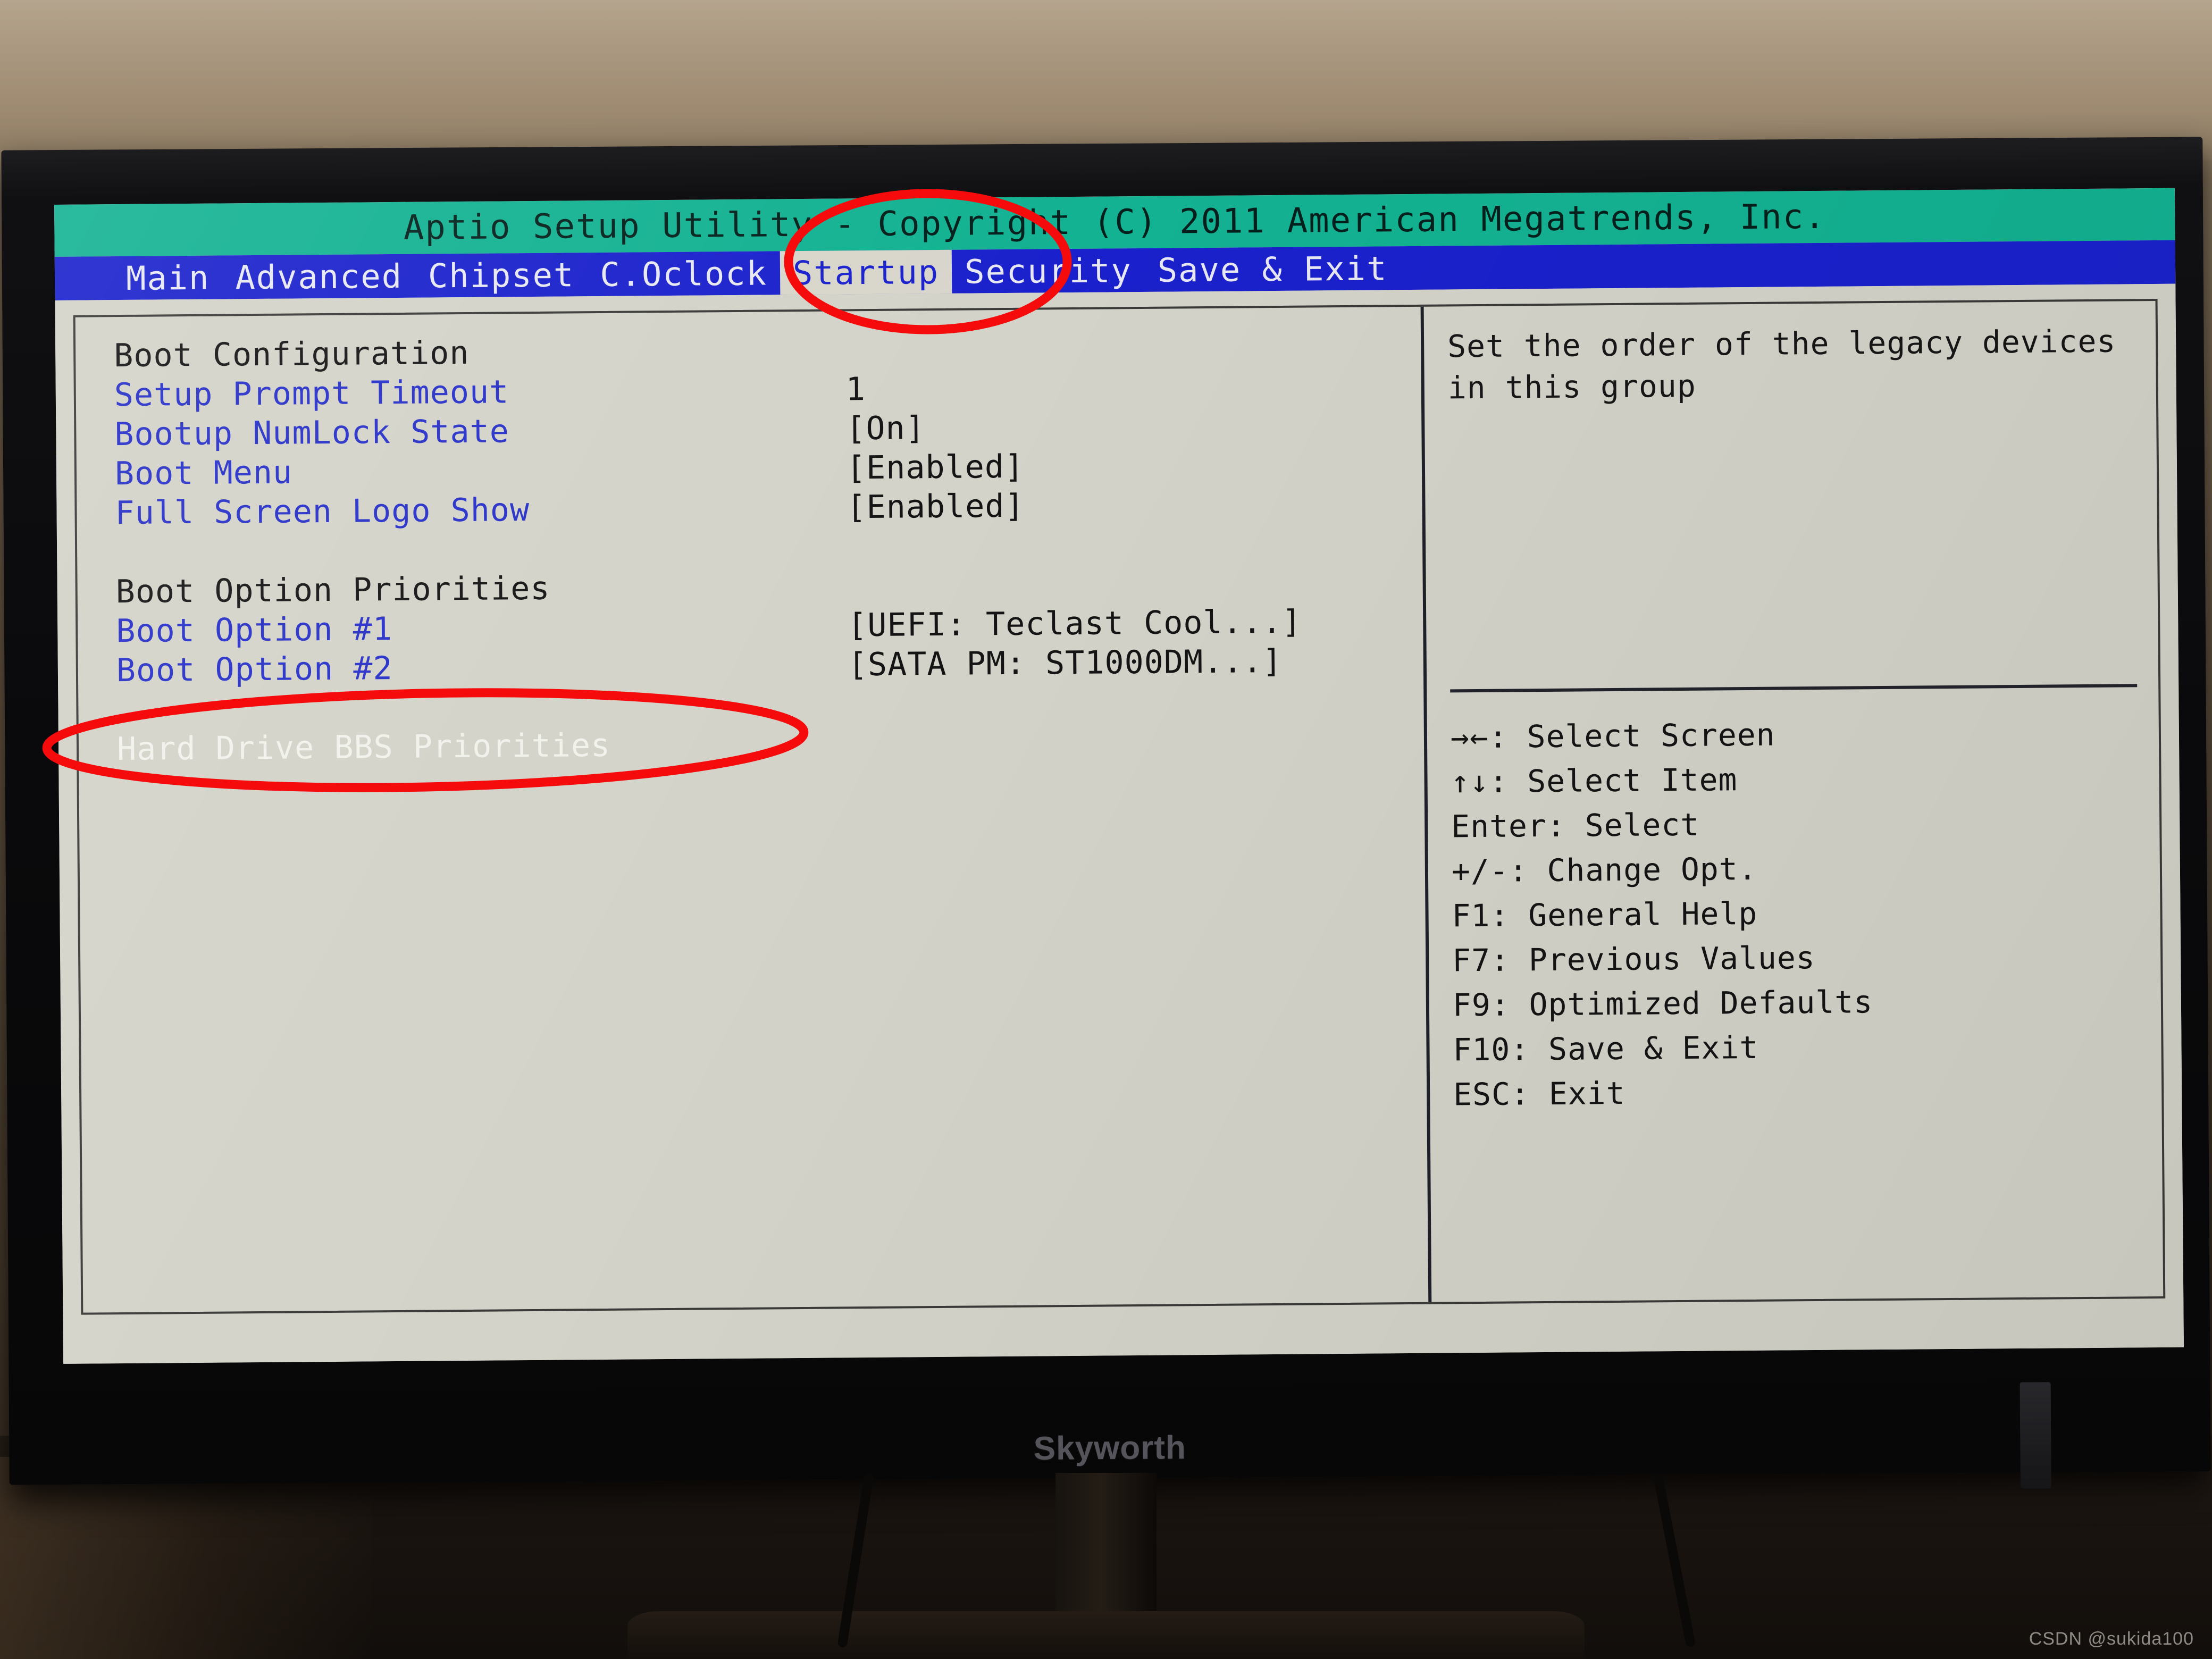  I want to click on shortcut-esc-exit: ESC: Exit, so click(1539, 1094).